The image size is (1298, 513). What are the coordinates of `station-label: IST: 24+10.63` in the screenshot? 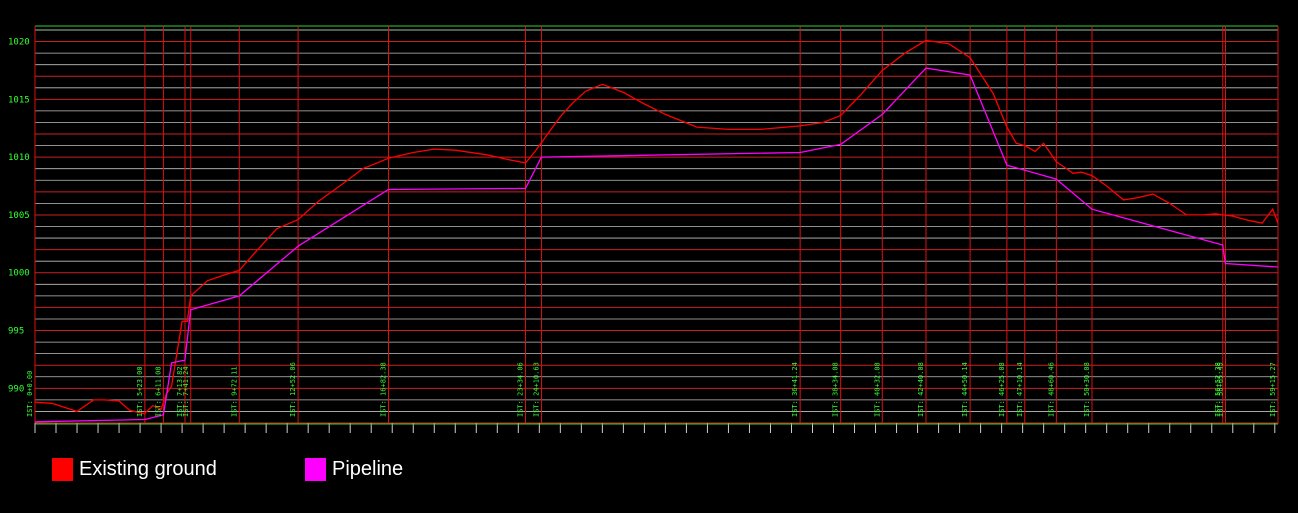 It's located at (537, 389).